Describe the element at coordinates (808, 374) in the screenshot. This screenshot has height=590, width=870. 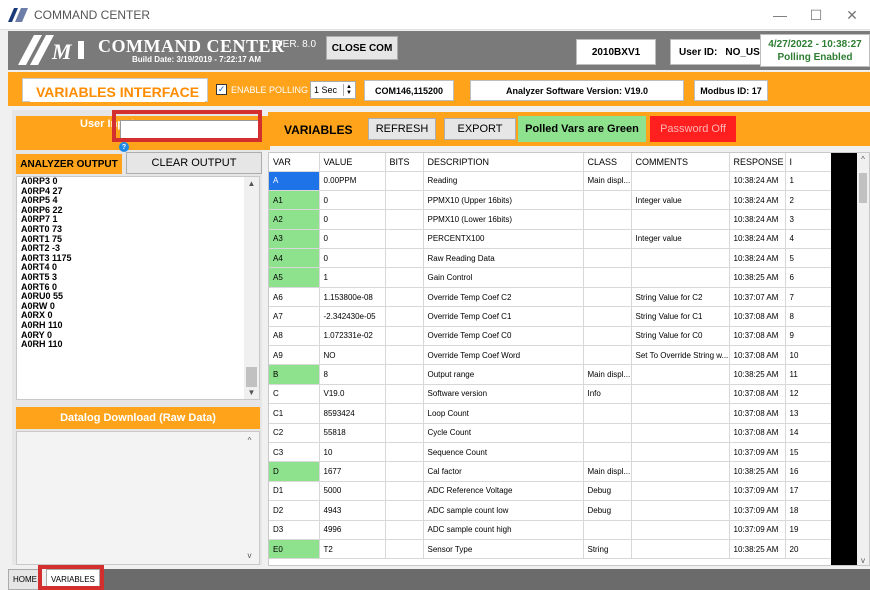
I see `cell-i: 11` at that location.